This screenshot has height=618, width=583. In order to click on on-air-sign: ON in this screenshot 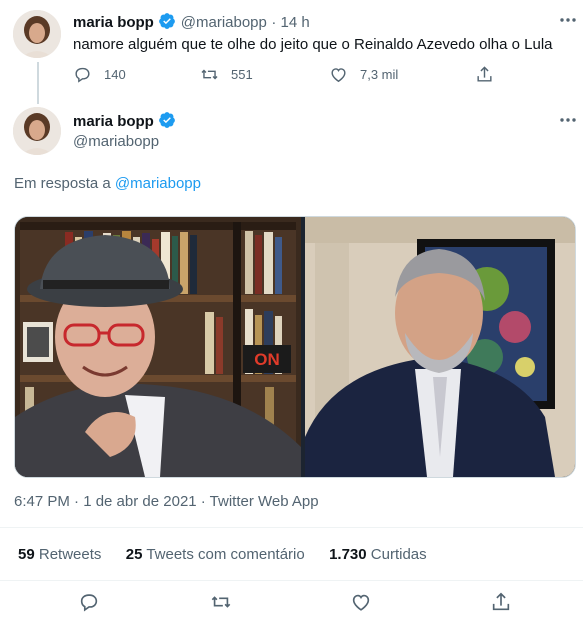, I will do `click(267, 359)`.